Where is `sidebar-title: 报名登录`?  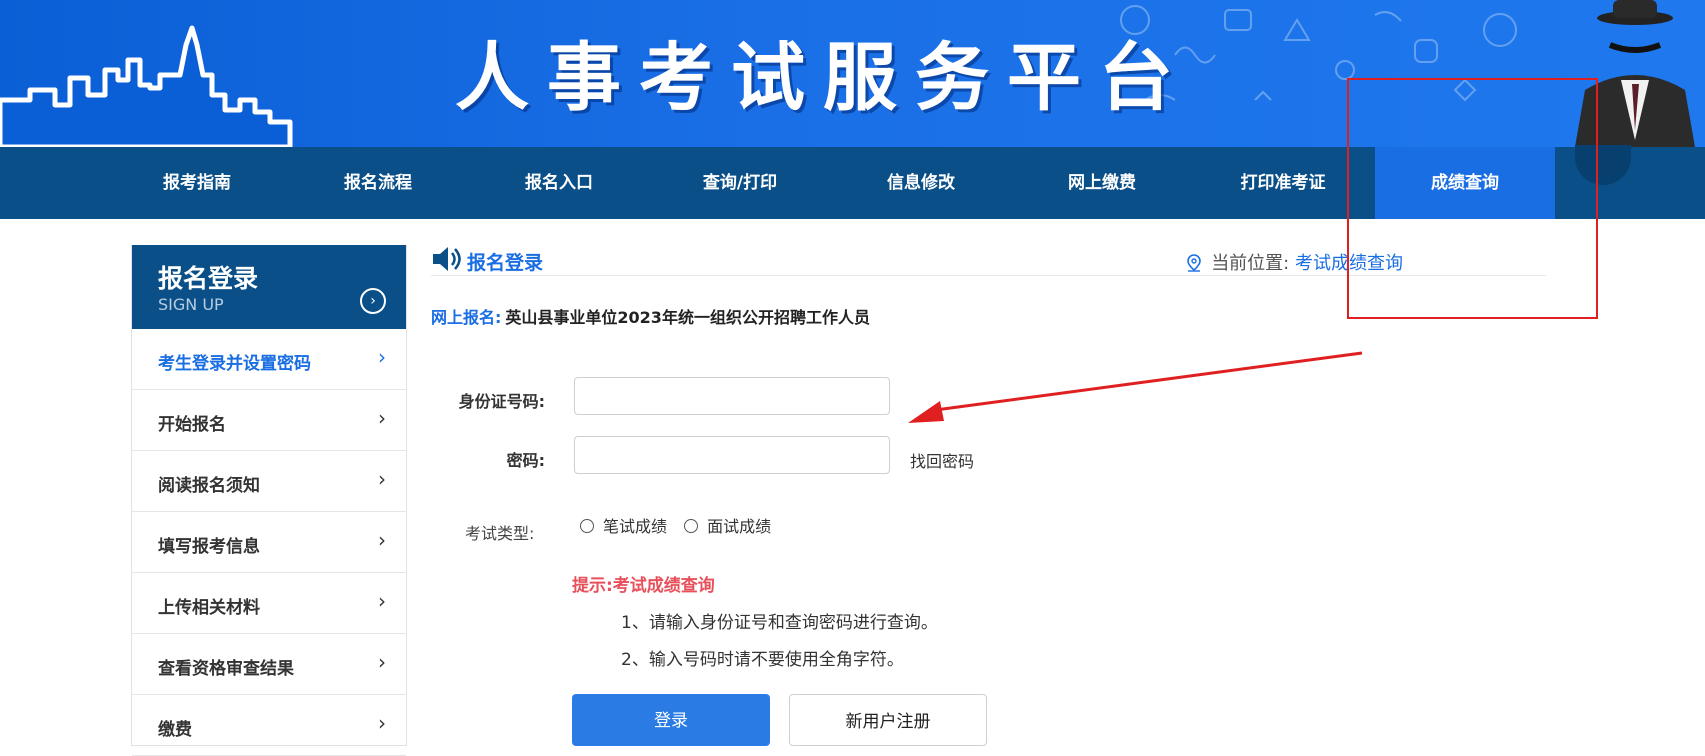 sidebar-title: 报名登录 is located at coordinates (208, 278).